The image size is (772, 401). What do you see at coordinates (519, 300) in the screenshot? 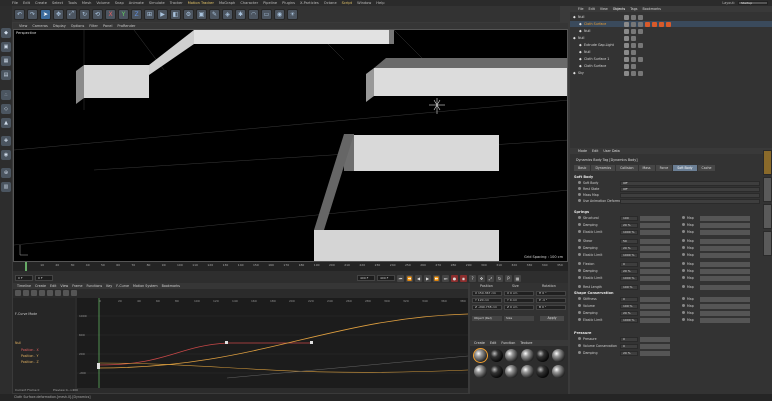
I see `size-y-field: Y 0 cm` at bounding box center [519, 300].